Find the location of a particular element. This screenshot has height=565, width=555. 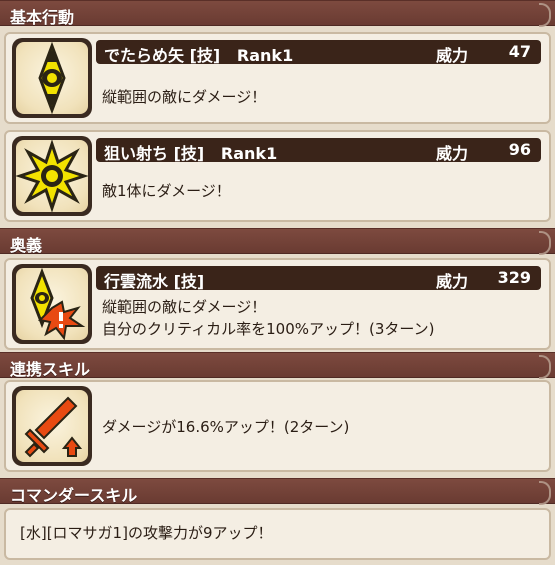

vertical-range-icon is located at coordinates (52, 78).